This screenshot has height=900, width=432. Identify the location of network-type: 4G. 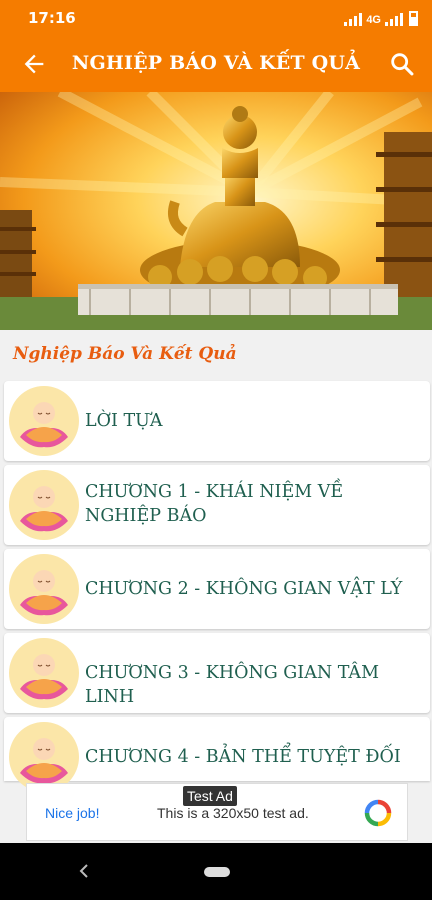
(373, 20).